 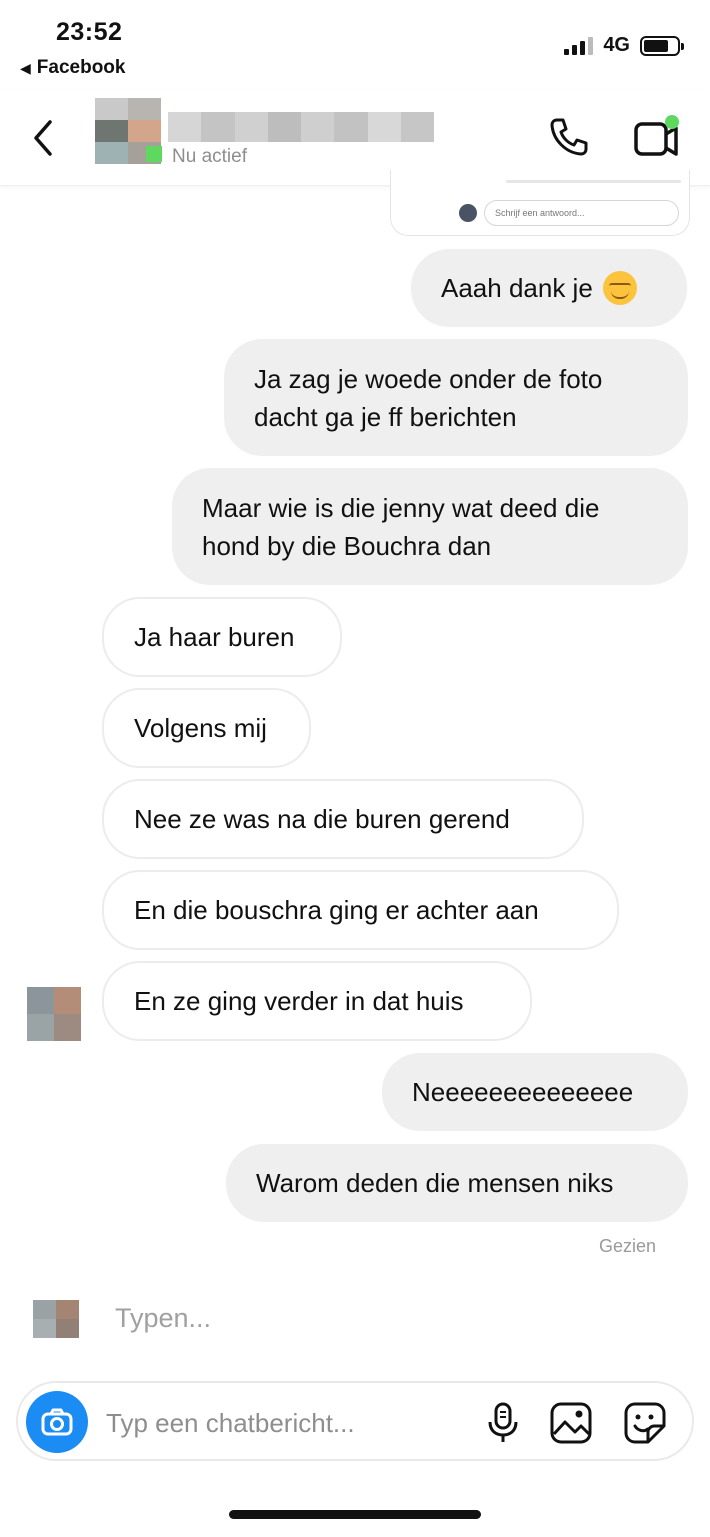 I want to click on message-bubble-sent: Aaah dank je, so click(x=549, y=288).